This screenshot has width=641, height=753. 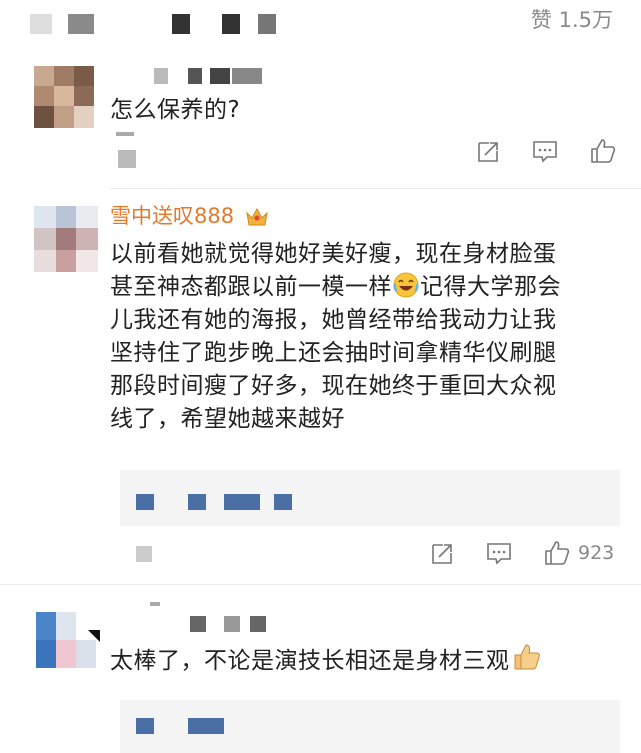 What do you see at coordinates (596, 553) in the screenshot?
I see `like-count: 923` at bounding box center [596, 553].